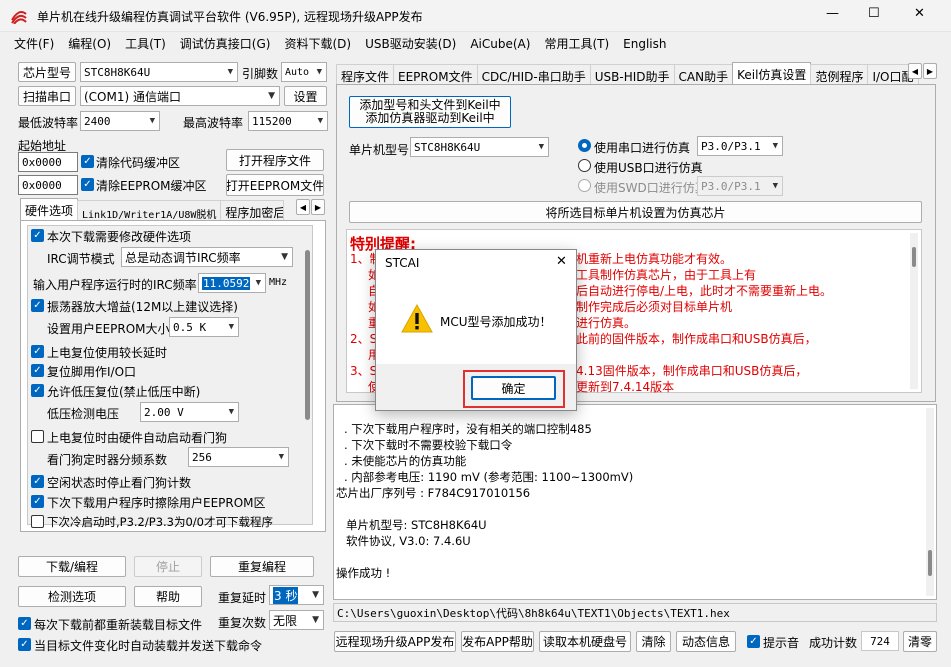 Image resolution: width=951 pixels, height=667 pixels. Describe the element at coordinates (500, 45) in the screenshot. I see `menu-aicube: AiCube(A)` at that location.